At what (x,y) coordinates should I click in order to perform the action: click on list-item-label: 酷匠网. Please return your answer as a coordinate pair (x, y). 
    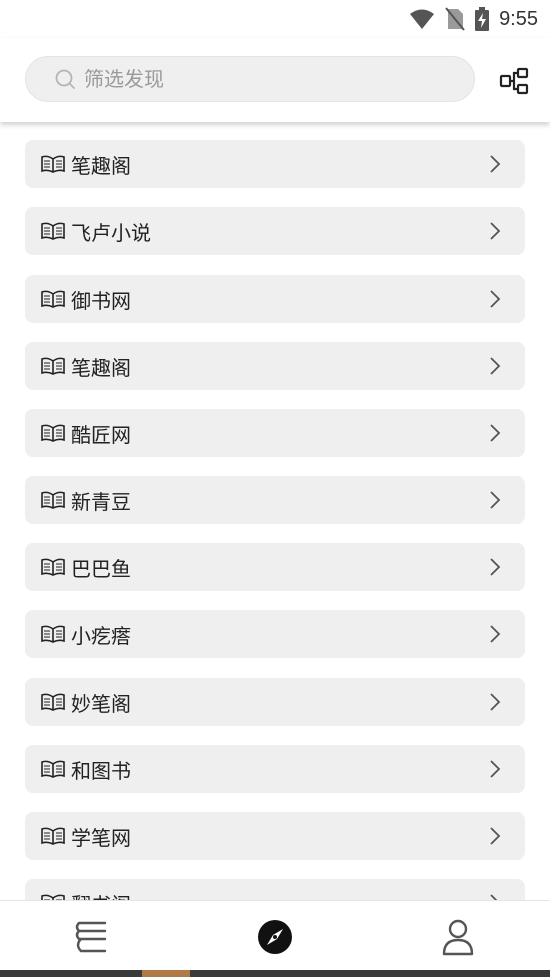
    Looking at the image, I should click on (101, 434).